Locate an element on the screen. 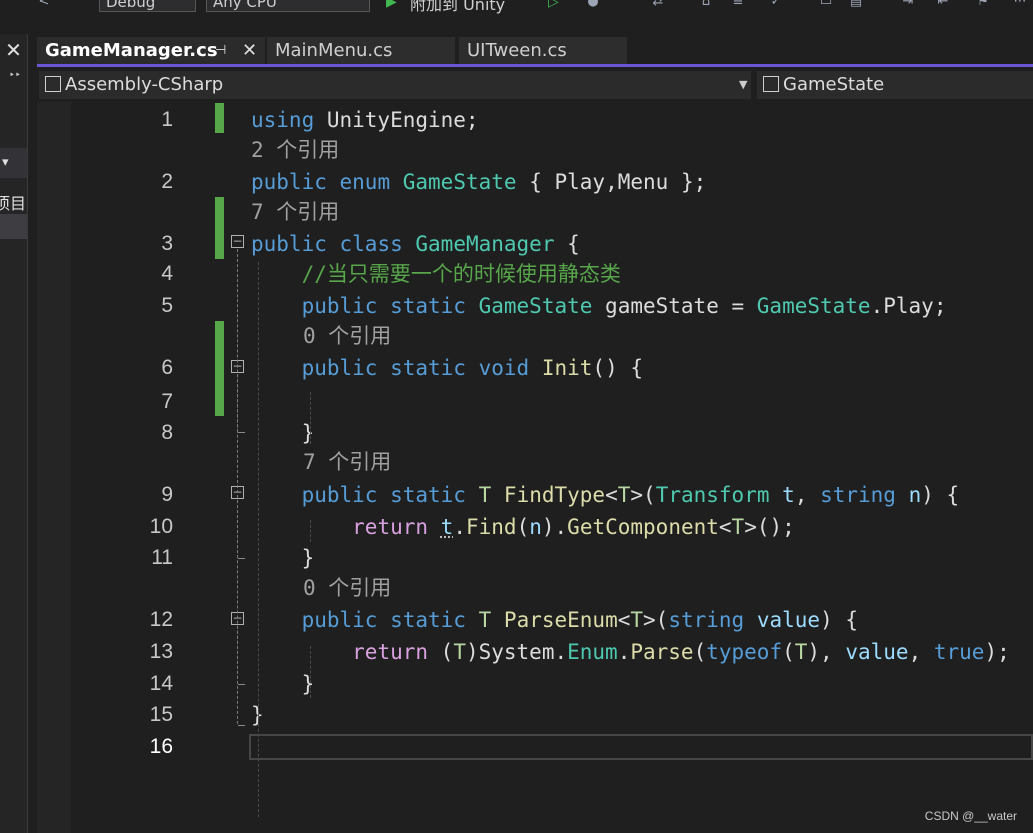 The height and width of the screenshot is (833, 1033). back-icon: < is located at coordinates (44, 5).